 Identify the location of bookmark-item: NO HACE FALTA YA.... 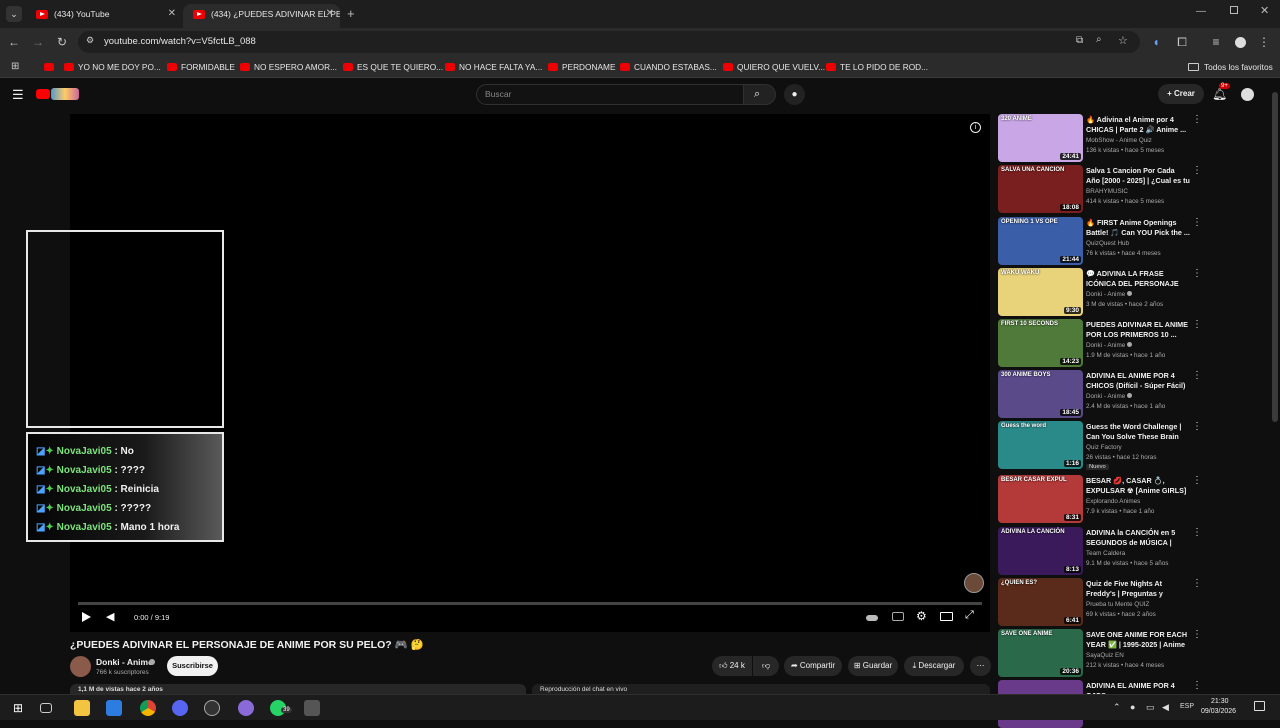
(493, 67).